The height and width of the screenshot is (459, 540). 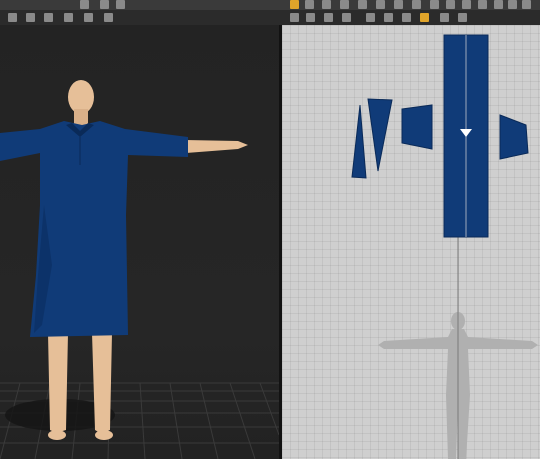 What do you see at coordinates (512, 4) in the screenshot?
I see `texture-icon` at bounding box center [512, 4].